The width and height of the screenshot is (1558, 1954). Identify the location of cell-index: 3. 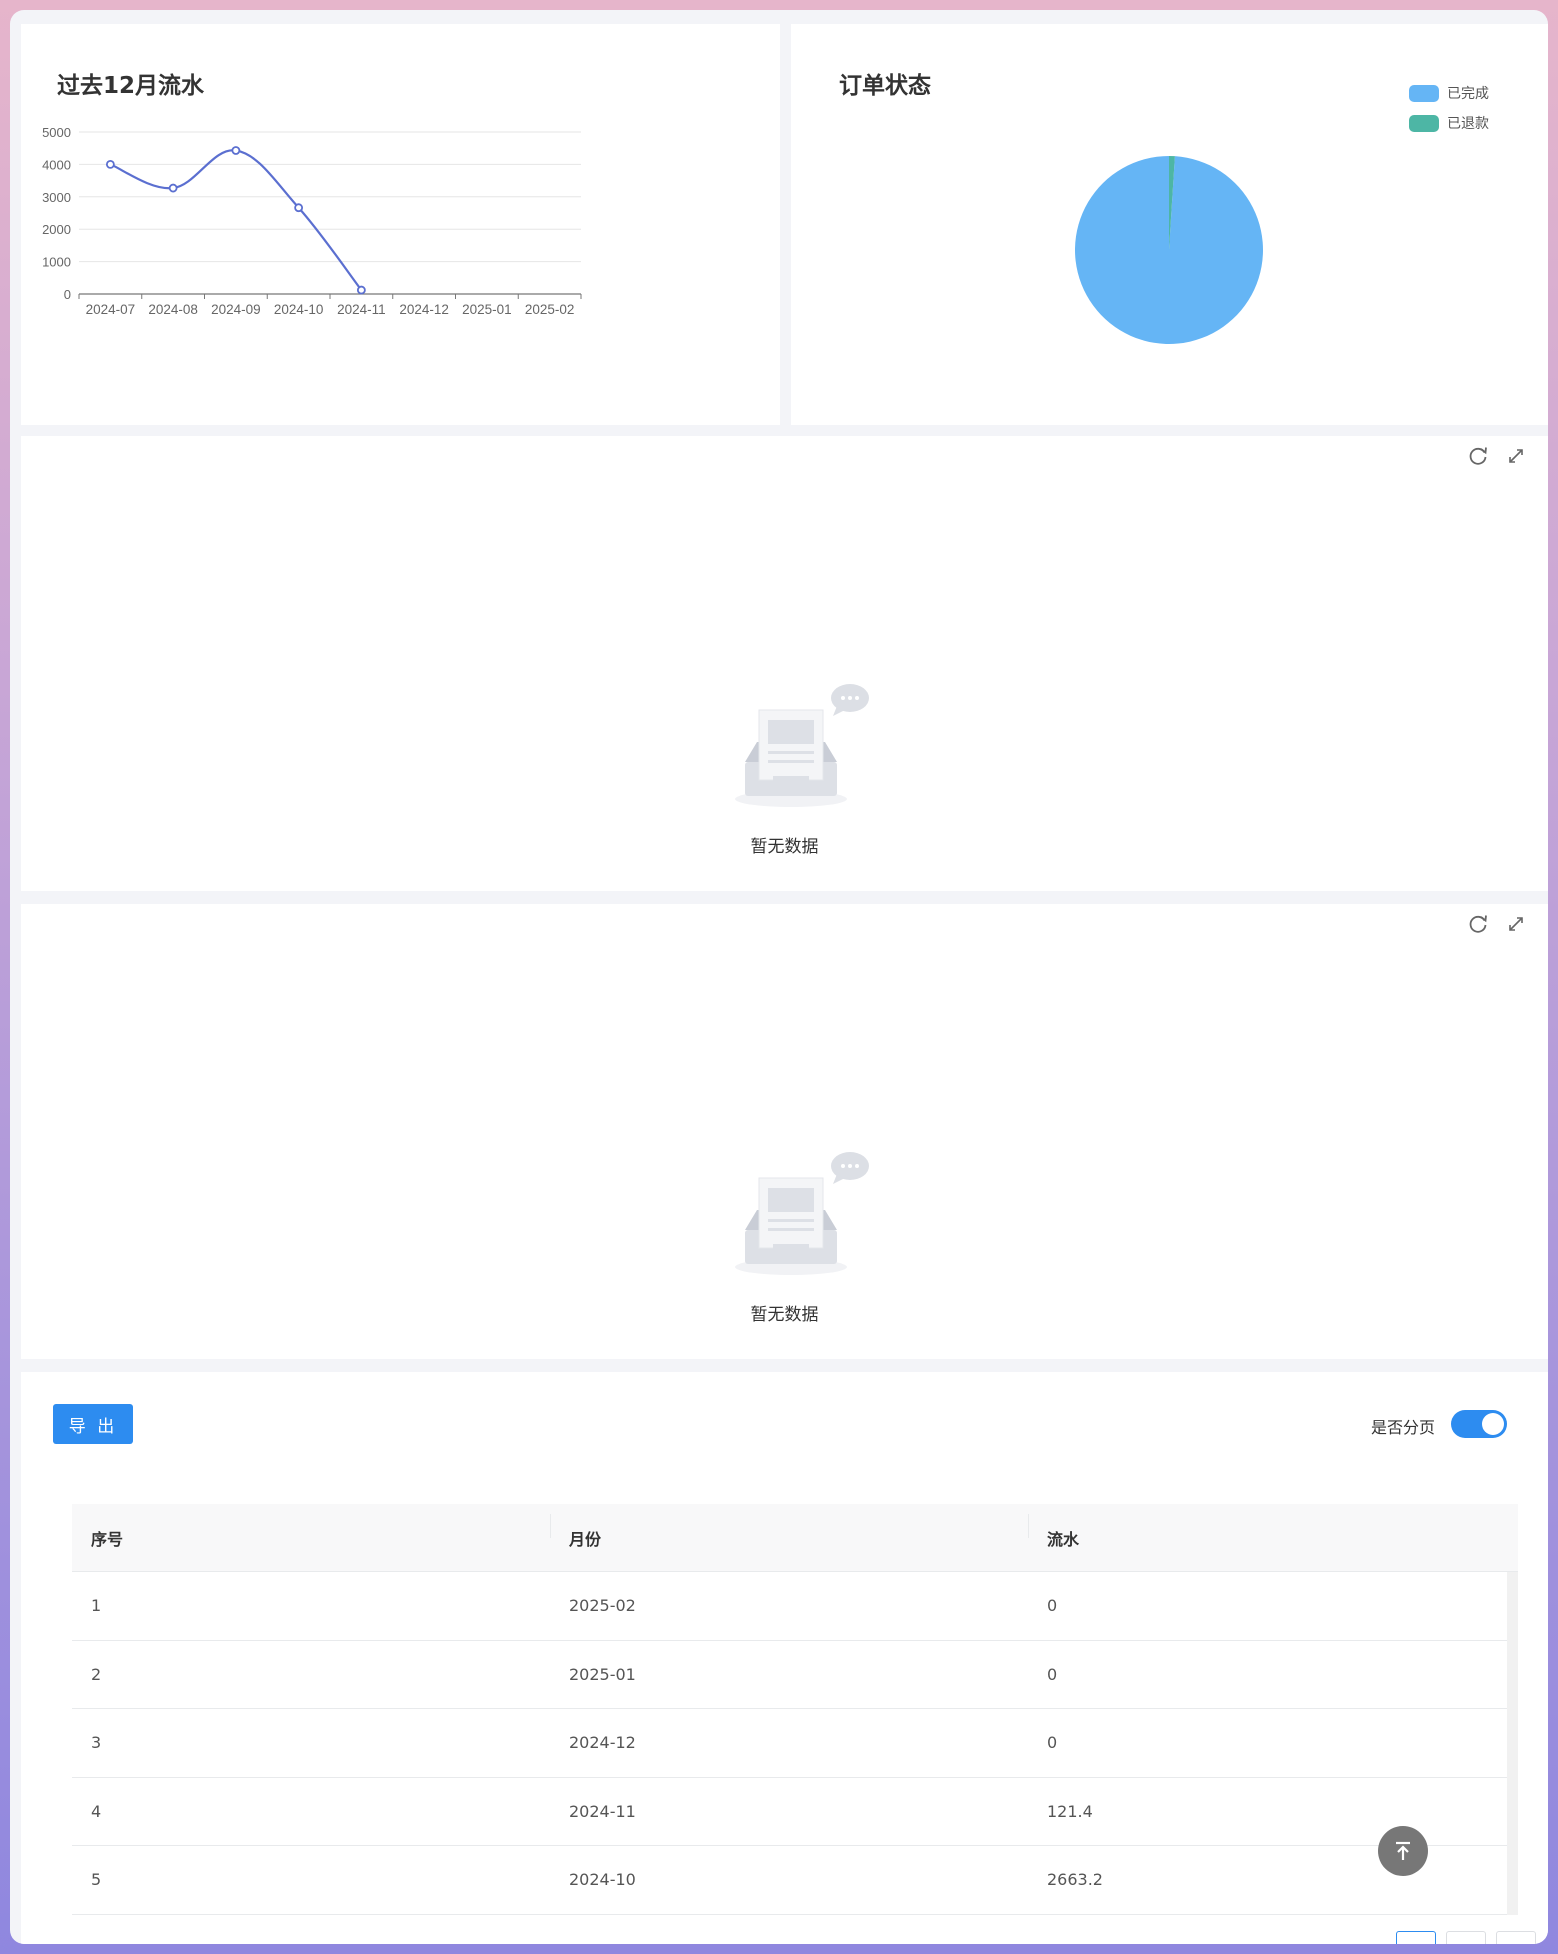
(96, 1743).